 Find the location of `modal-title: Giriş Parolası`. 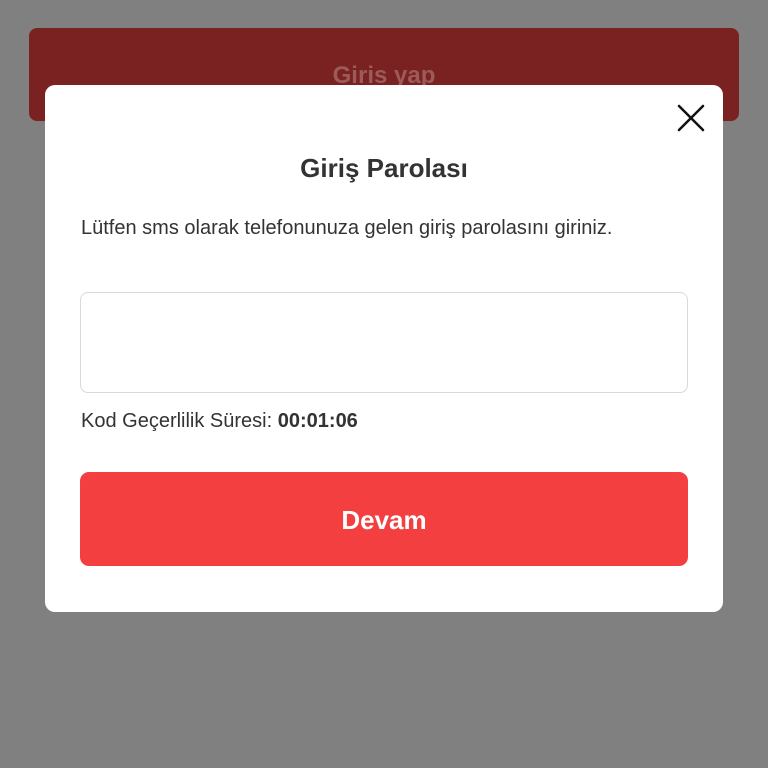

modal-title: Giriş Parolası is located at coordinates (384, 168).